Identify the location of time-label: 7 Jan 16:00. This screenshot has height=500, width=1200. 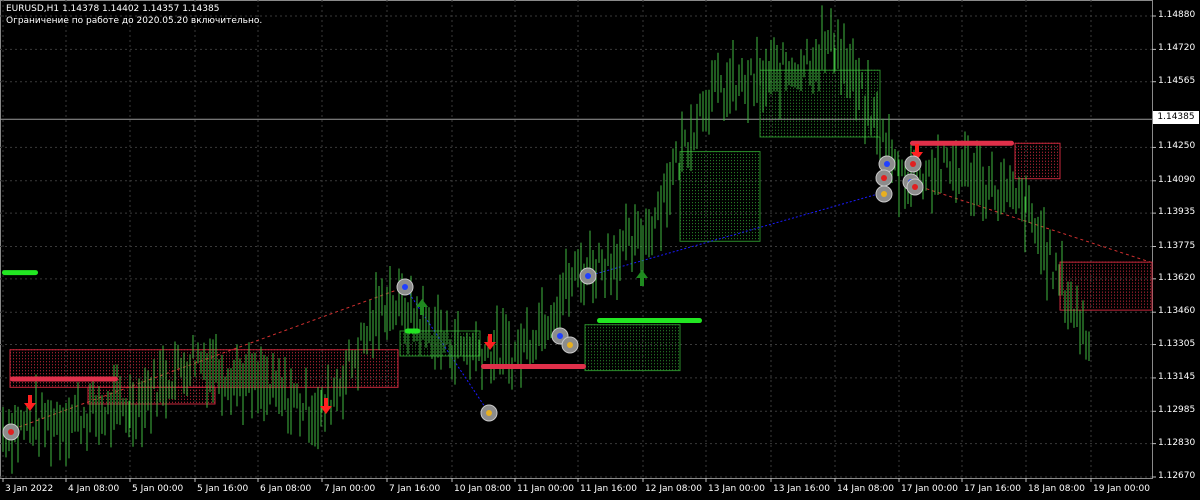
(415, 489).